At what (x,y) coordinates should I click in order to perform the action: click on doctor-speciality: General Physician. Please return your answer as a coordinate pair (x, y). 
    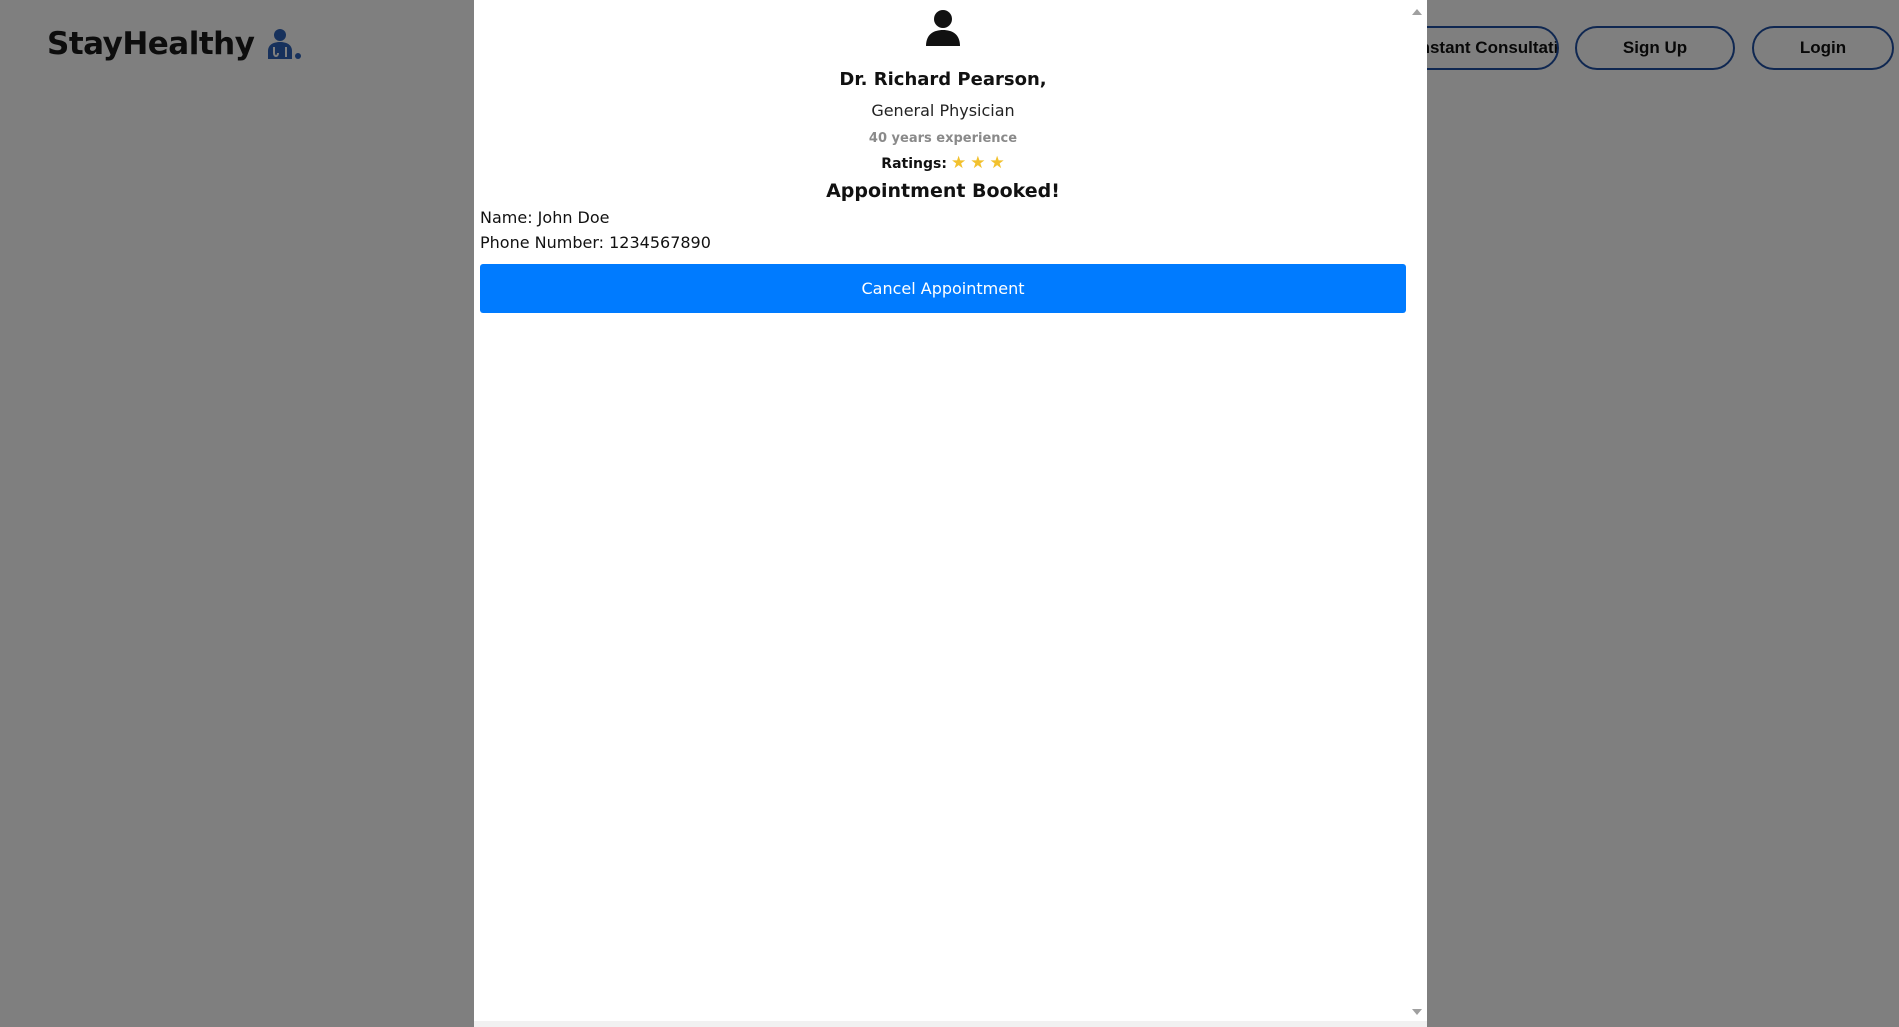
    Looking at the image, I should click on (943, 110).